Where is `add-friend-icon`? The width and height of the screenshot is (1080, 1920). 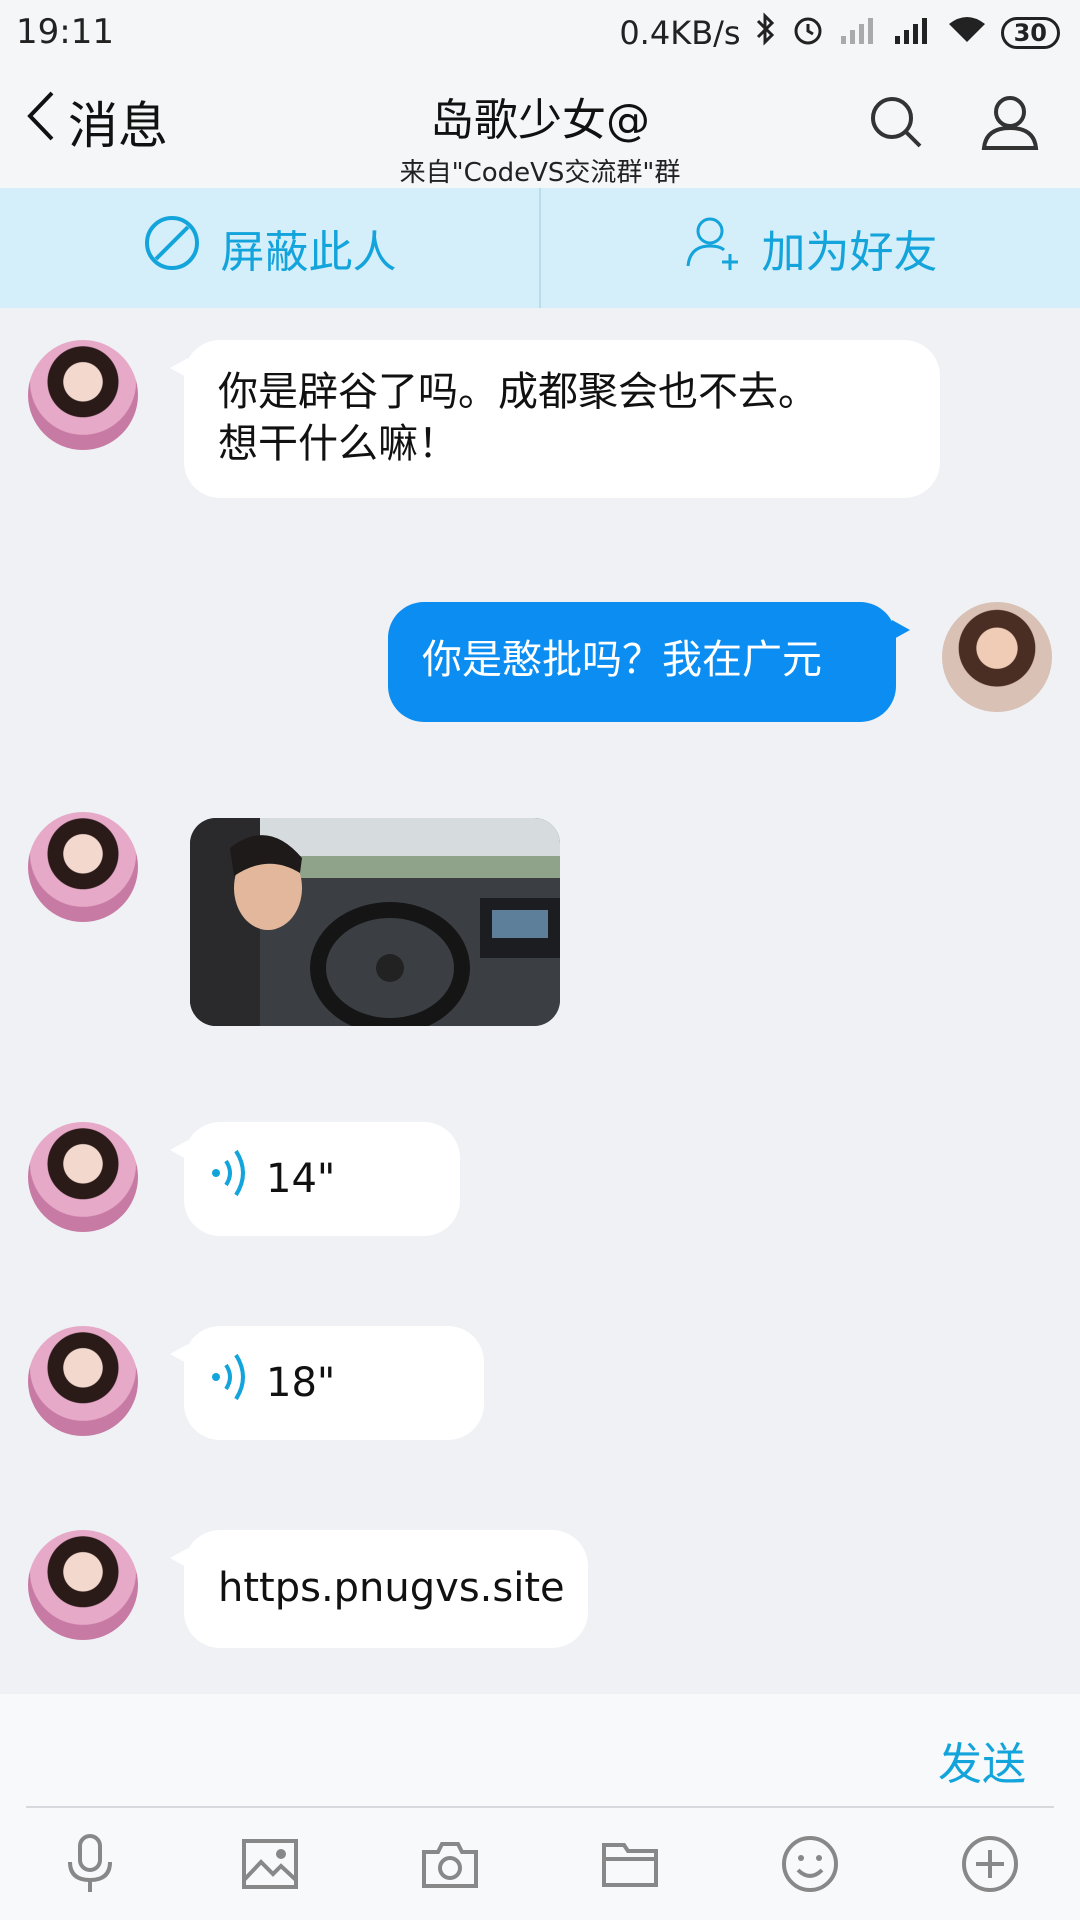
add-friend-icon is located at coordinates (713, 248).